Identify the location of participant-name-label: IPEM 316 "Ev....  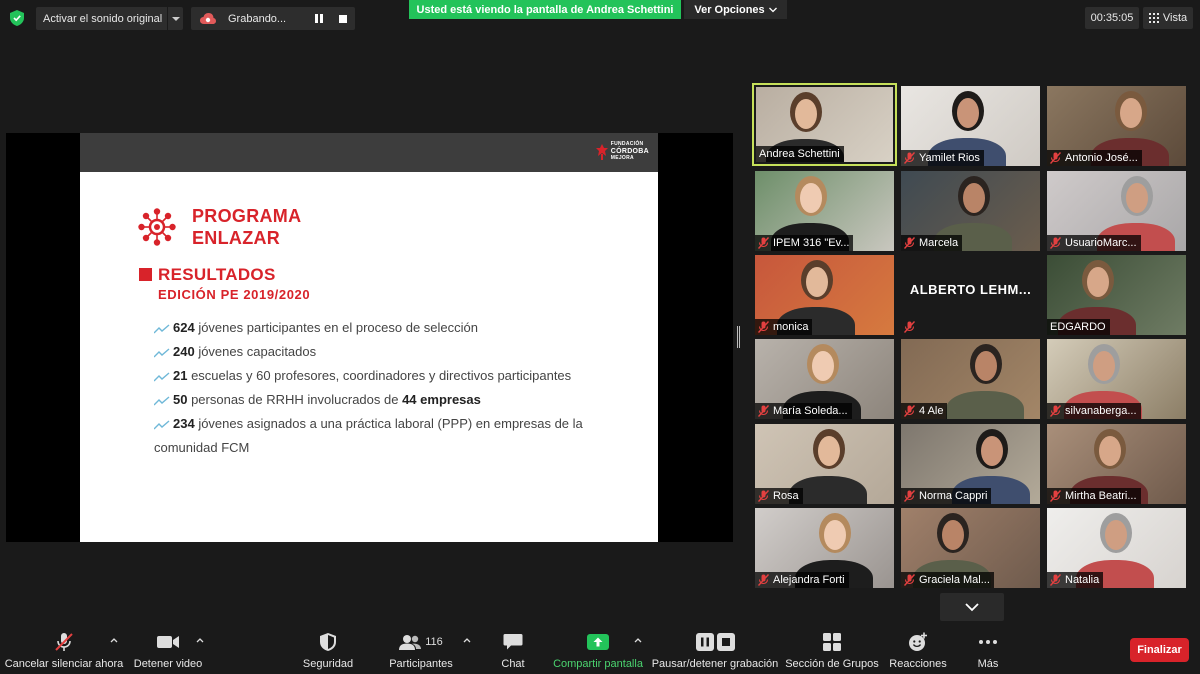
(804, 243).